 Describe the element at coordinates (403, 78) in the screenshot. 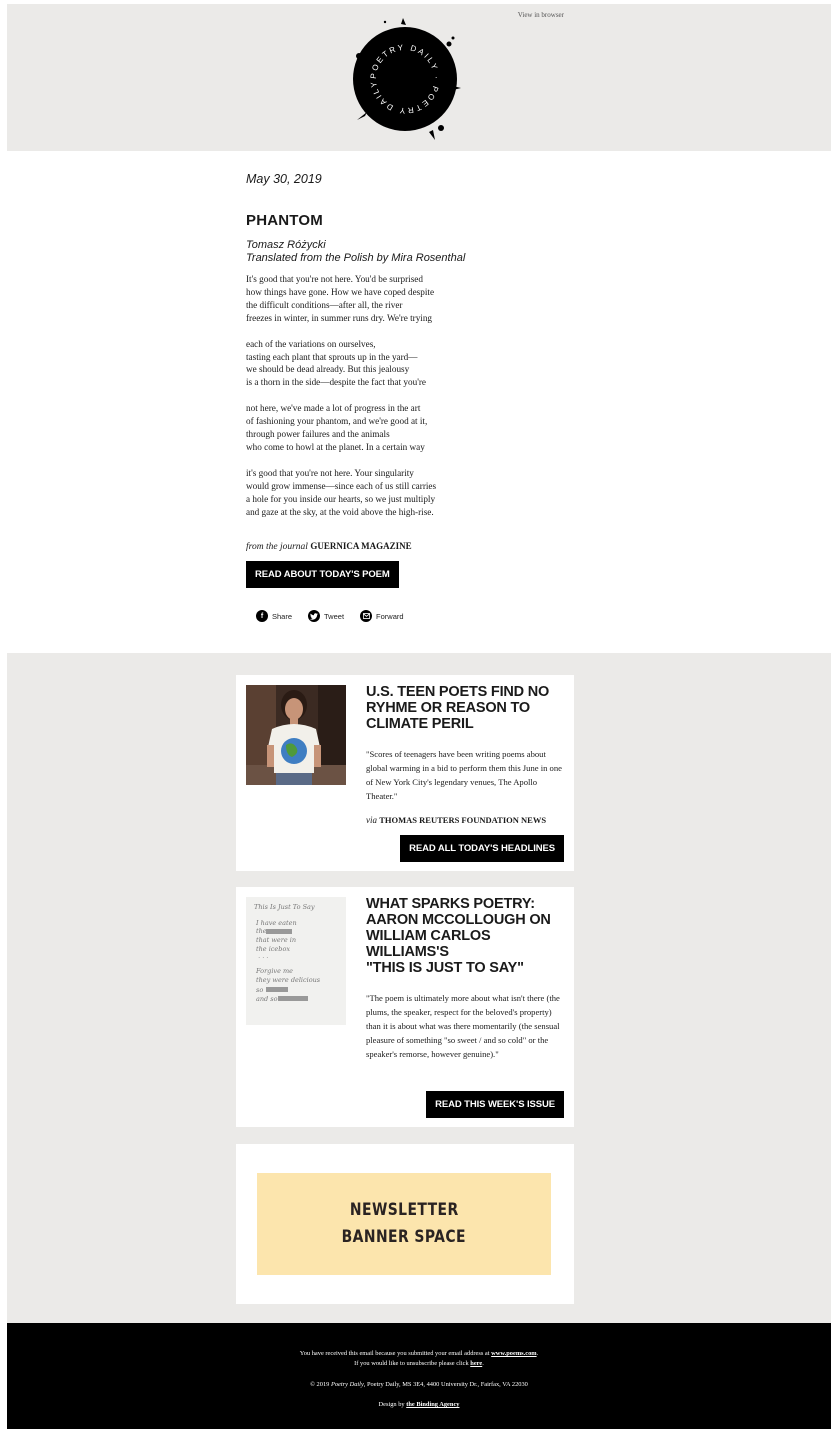

I see `poetry-daily-logo: POETRY DAILY · POETRY DAILY ·` at that location.